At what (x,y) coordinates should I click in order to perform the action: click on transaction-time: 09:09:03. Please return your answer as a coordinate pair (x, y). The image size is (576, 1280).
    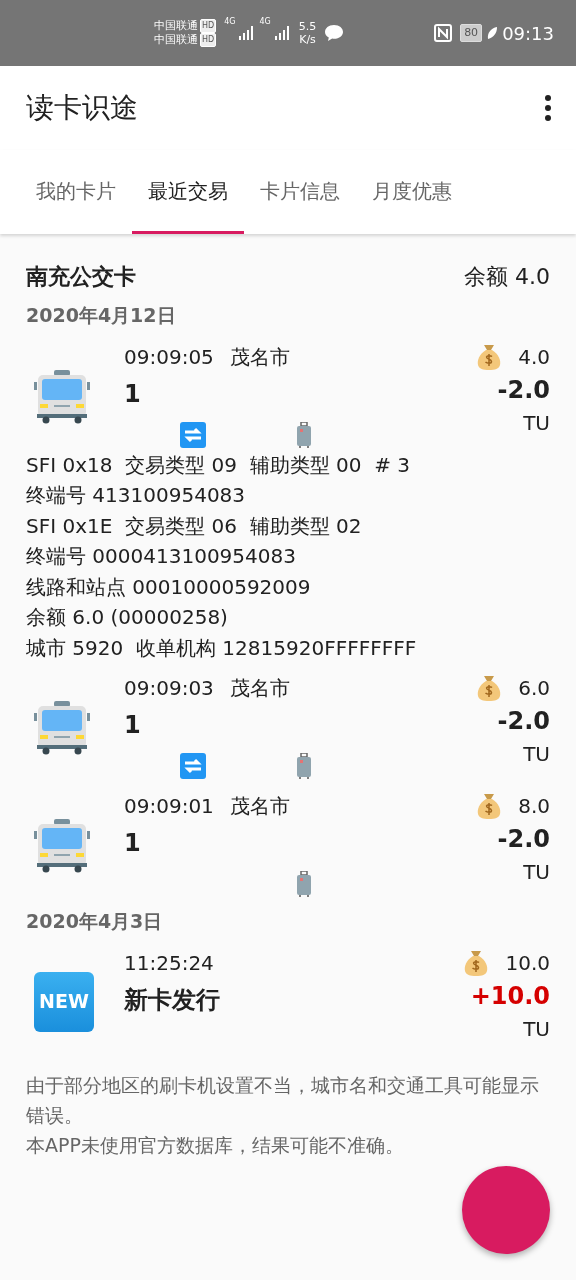
    Looking at the image, I should click on (169, 688).